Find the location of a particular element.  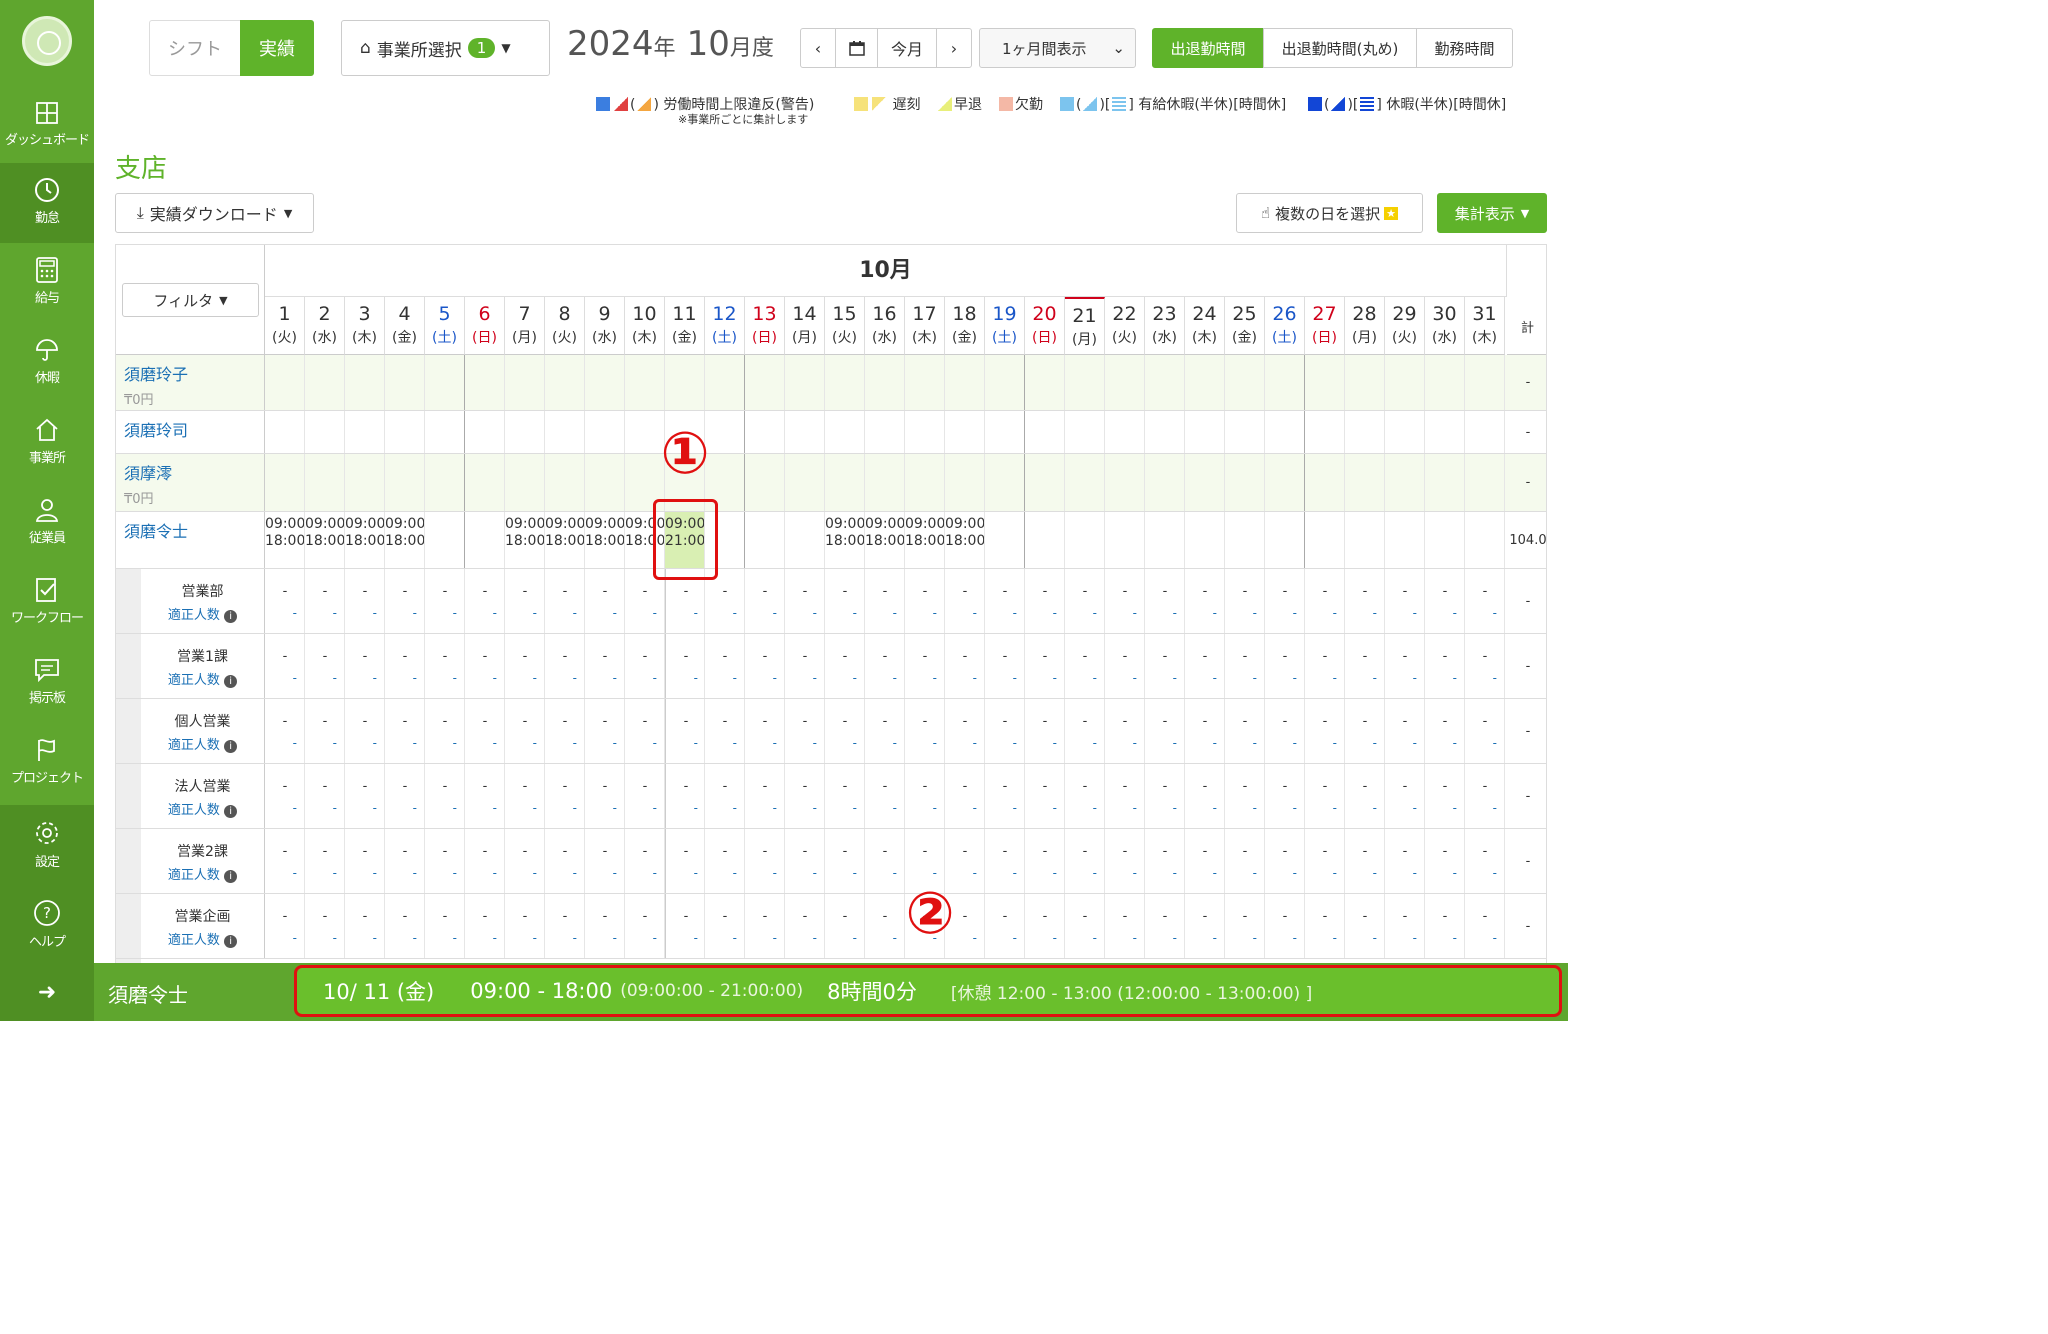

department-target-link: 適正人数 i is located at coordinates (202, 938).